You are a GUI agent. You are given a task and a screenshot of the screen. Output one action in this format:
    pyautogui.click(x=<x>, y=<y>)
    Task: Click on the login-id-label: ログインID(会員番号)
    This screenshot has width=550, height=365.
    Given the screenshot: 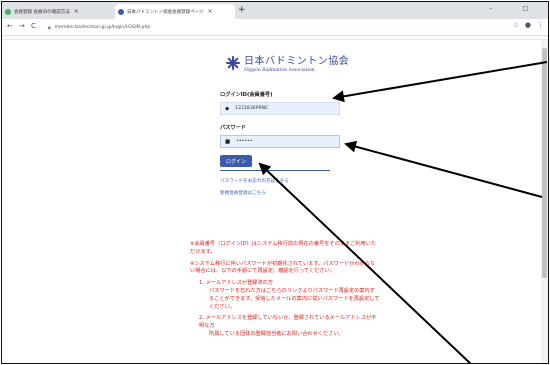 What is the action you would take?
    pyautogui.click(x=246, y=95)
    